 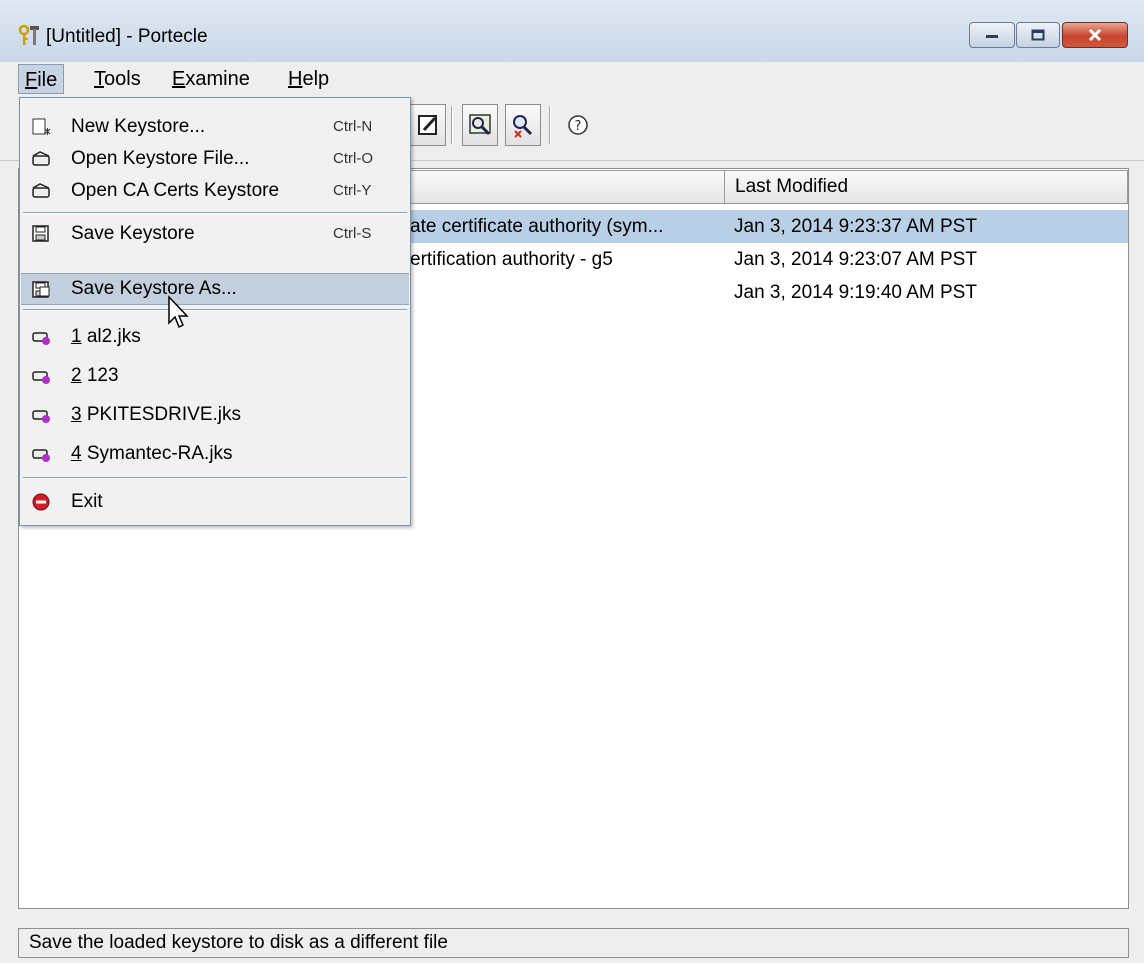 I want to click on menu-item-recent-file: 1 al2.jks, so click(x=215, y=337).